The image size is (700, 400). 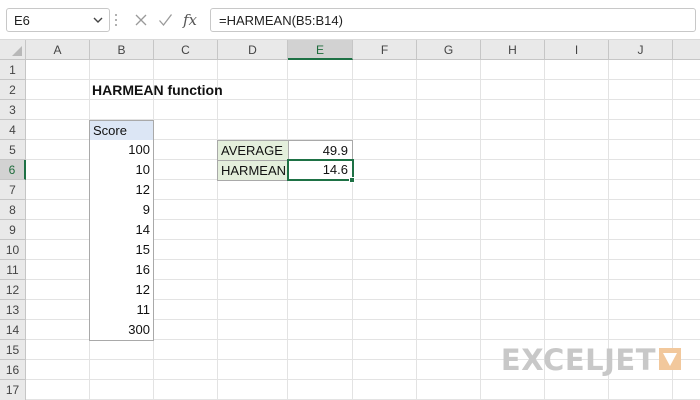 What do you see at coordinates (98, 20) in the screenshot?
I see `chevron-down-icon` at bounding box center [98, 20].